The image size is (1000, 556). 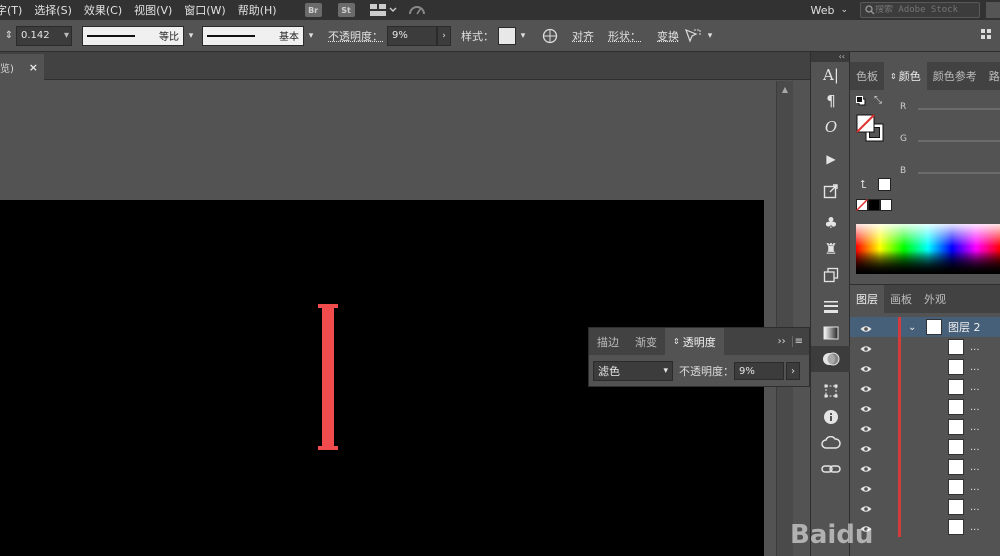 What do you see at coordinates (694, 341) in the screenshot?
I see `tab-transparency: ⇕ 透明度` at bounding box center [694, 341].